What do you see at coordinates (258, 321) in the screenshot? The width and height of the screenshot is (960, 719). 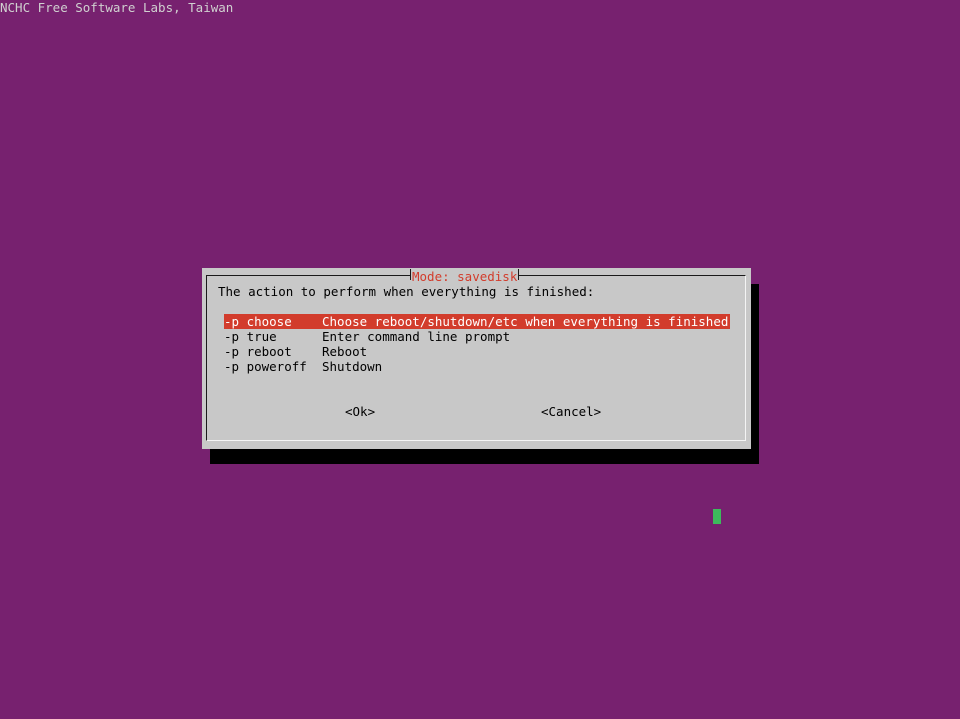 I see `menu-item-tag: -p choose` at bounding box center [258, 321].